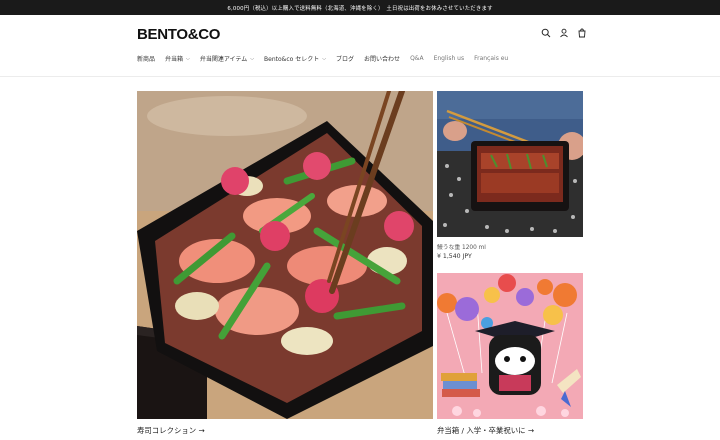  I want to click on nav-item-faq: Q&A, so click(417, 58).